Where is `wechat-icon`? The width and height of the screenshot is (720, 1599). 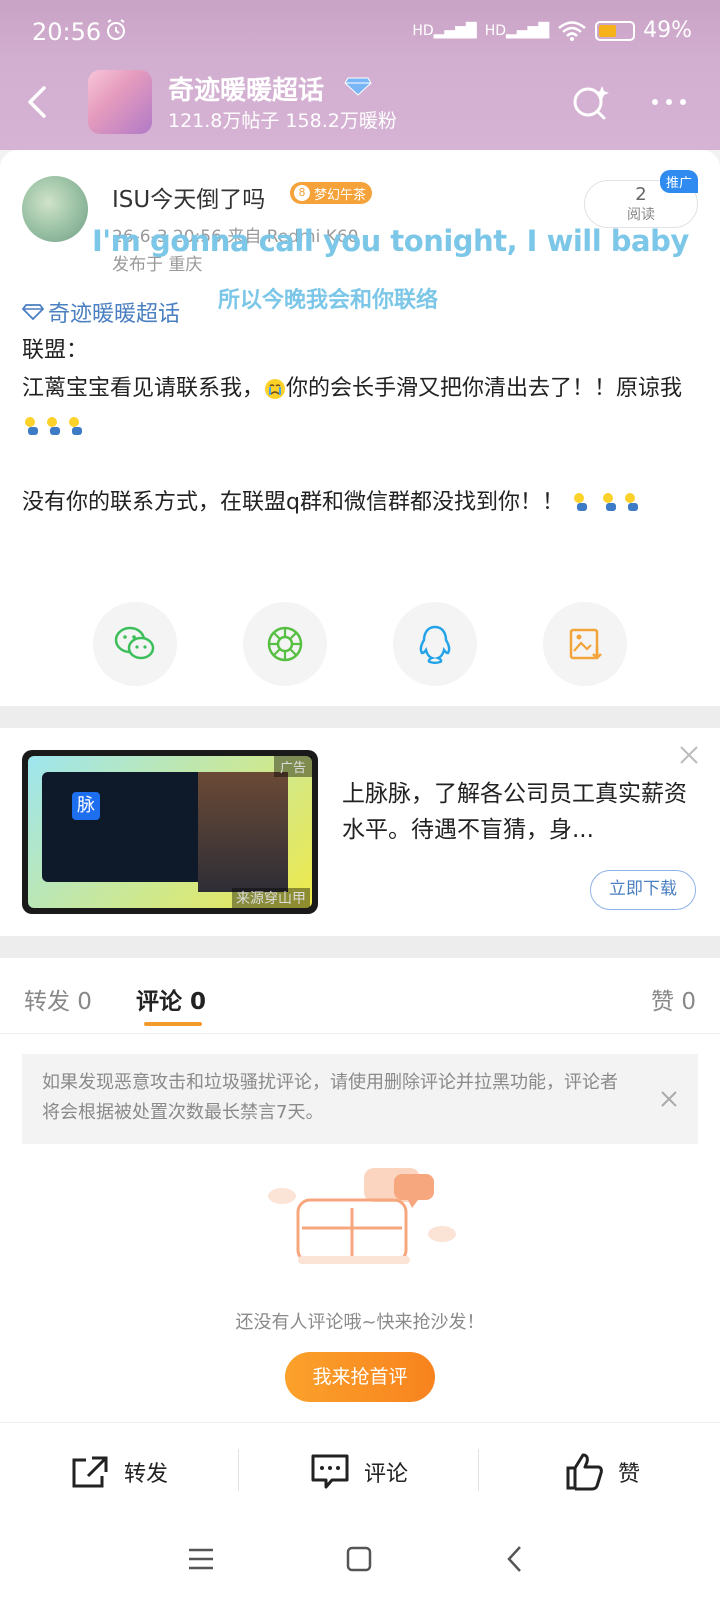
wechat-icon is located at coordinates (134, 643).